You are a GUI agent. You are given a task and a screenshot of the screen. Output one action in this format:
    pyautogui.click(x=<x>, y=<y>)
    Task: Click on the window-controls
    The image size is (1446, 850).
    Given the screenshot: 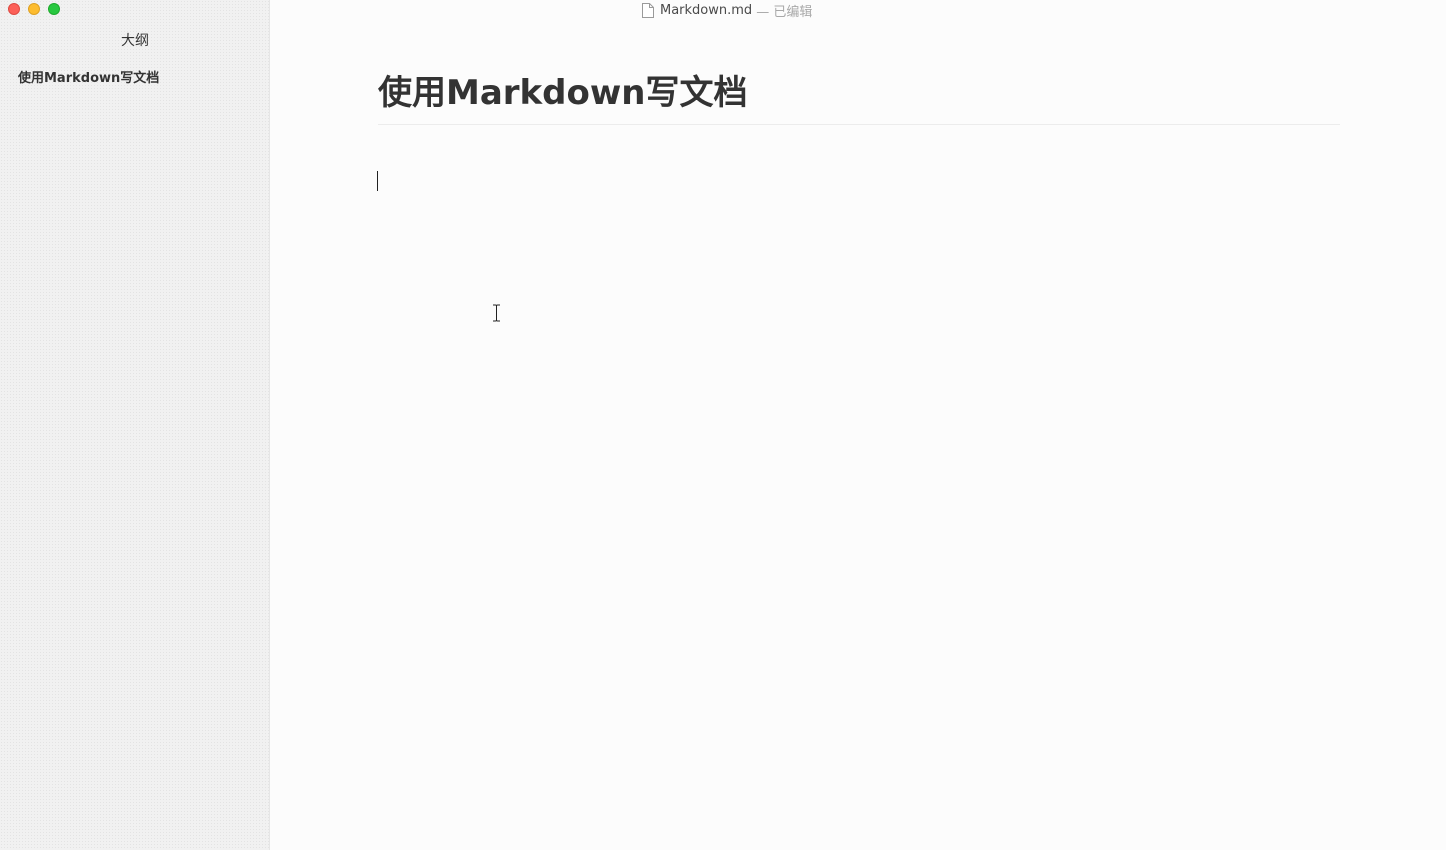 What is the action you would take?
    pyautogui.click(x=34, y=9)
    